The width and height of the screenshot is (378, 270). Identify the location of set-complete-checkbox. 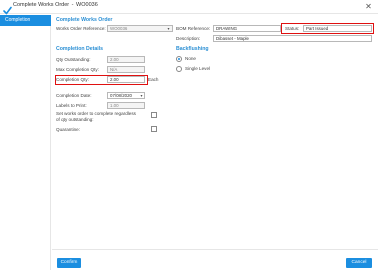
(154, 115).